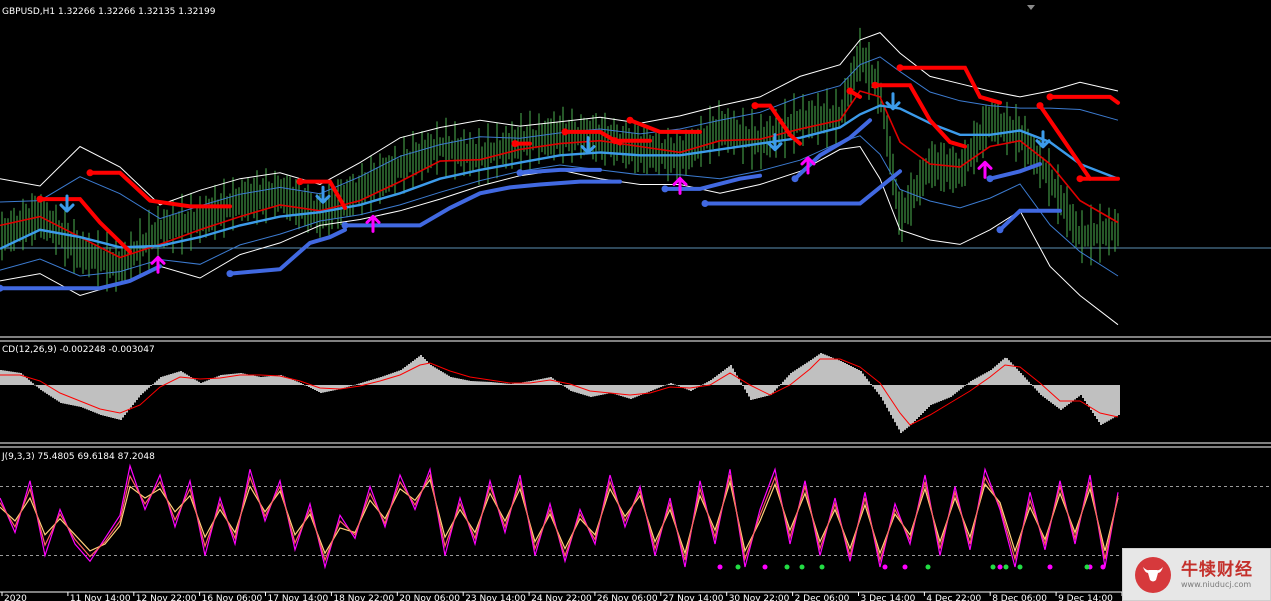 The width and height of the screenshot is (1271, 601). Describe the element at coordinates (520, 173) in the screenshot. I see `stop-up-dot` at that location.